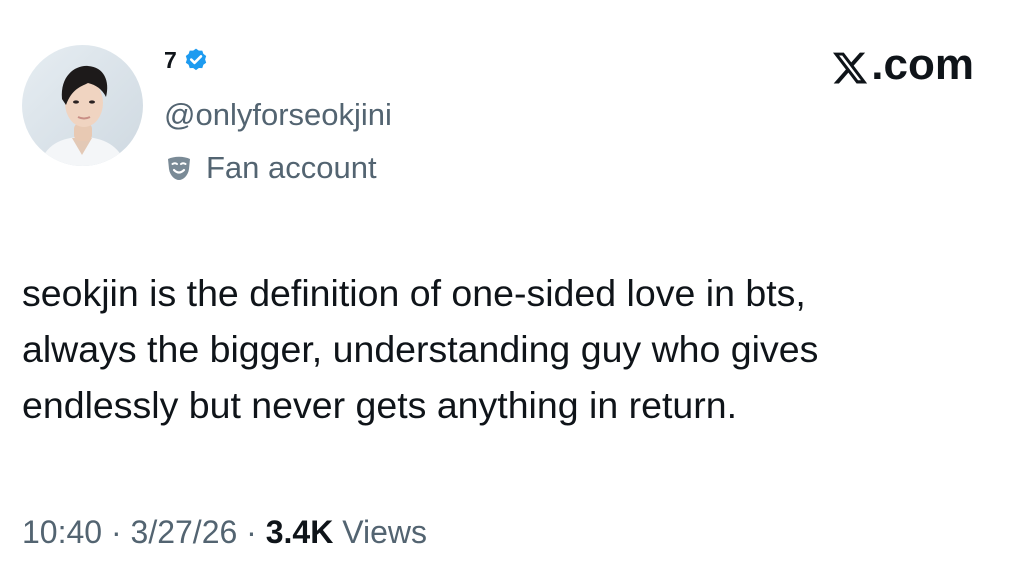 This screenshot has height=576, width=1024. What do you see at coordinates (300, 532) in the screenshot?
I see `views-count: 3.4K` at bounding box center [300, 532].